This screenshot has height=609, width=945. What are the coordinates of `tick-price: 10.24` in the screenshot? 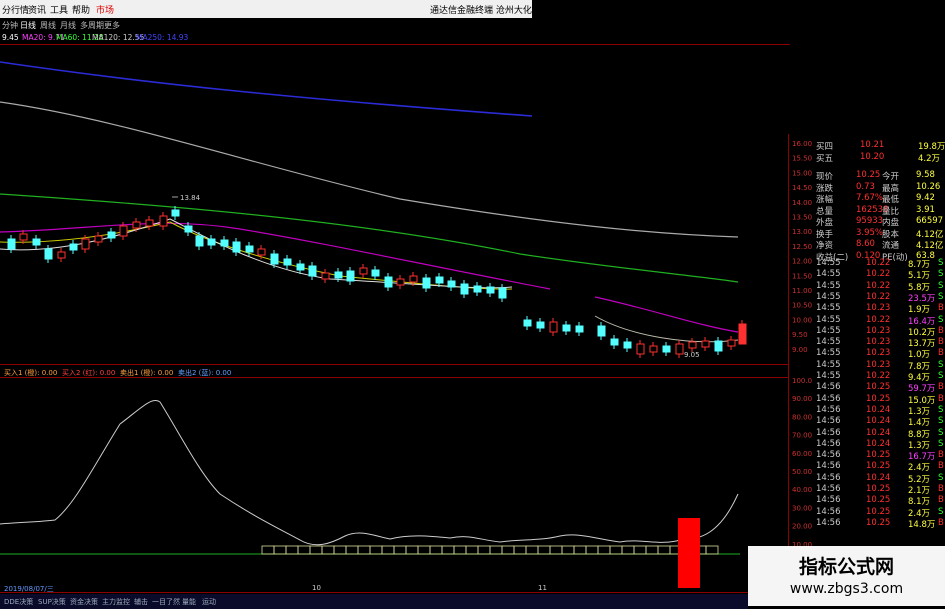 It's located at (878, 443).